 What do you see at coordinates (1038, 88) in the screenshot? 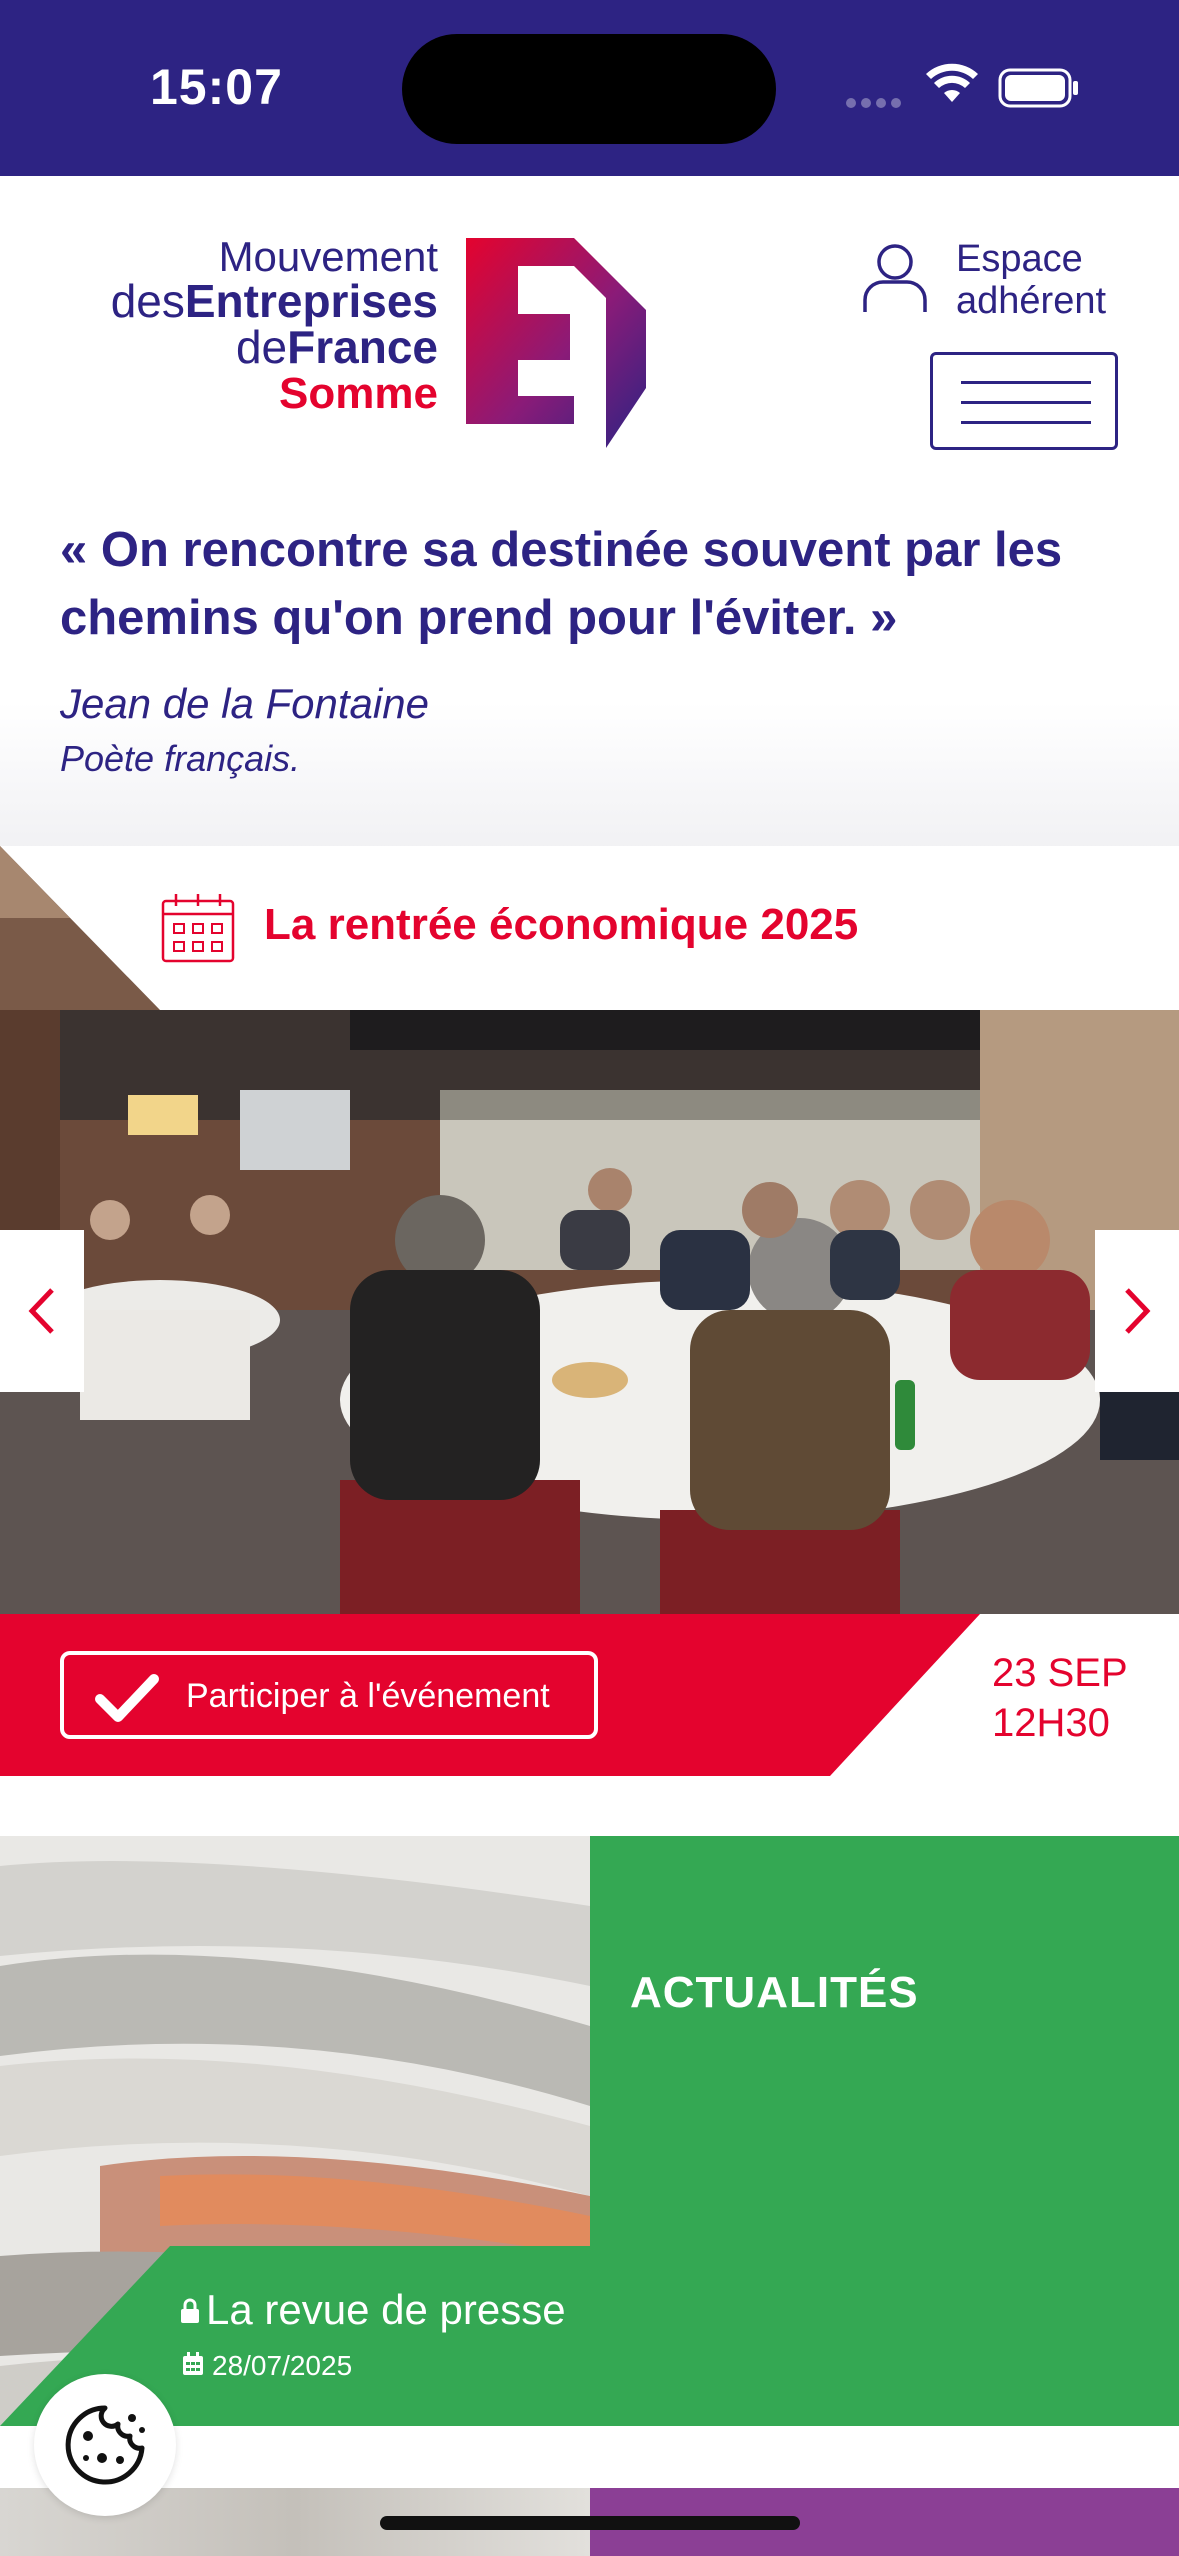
I see `battery-icon` at bounding box center [1038, 88].